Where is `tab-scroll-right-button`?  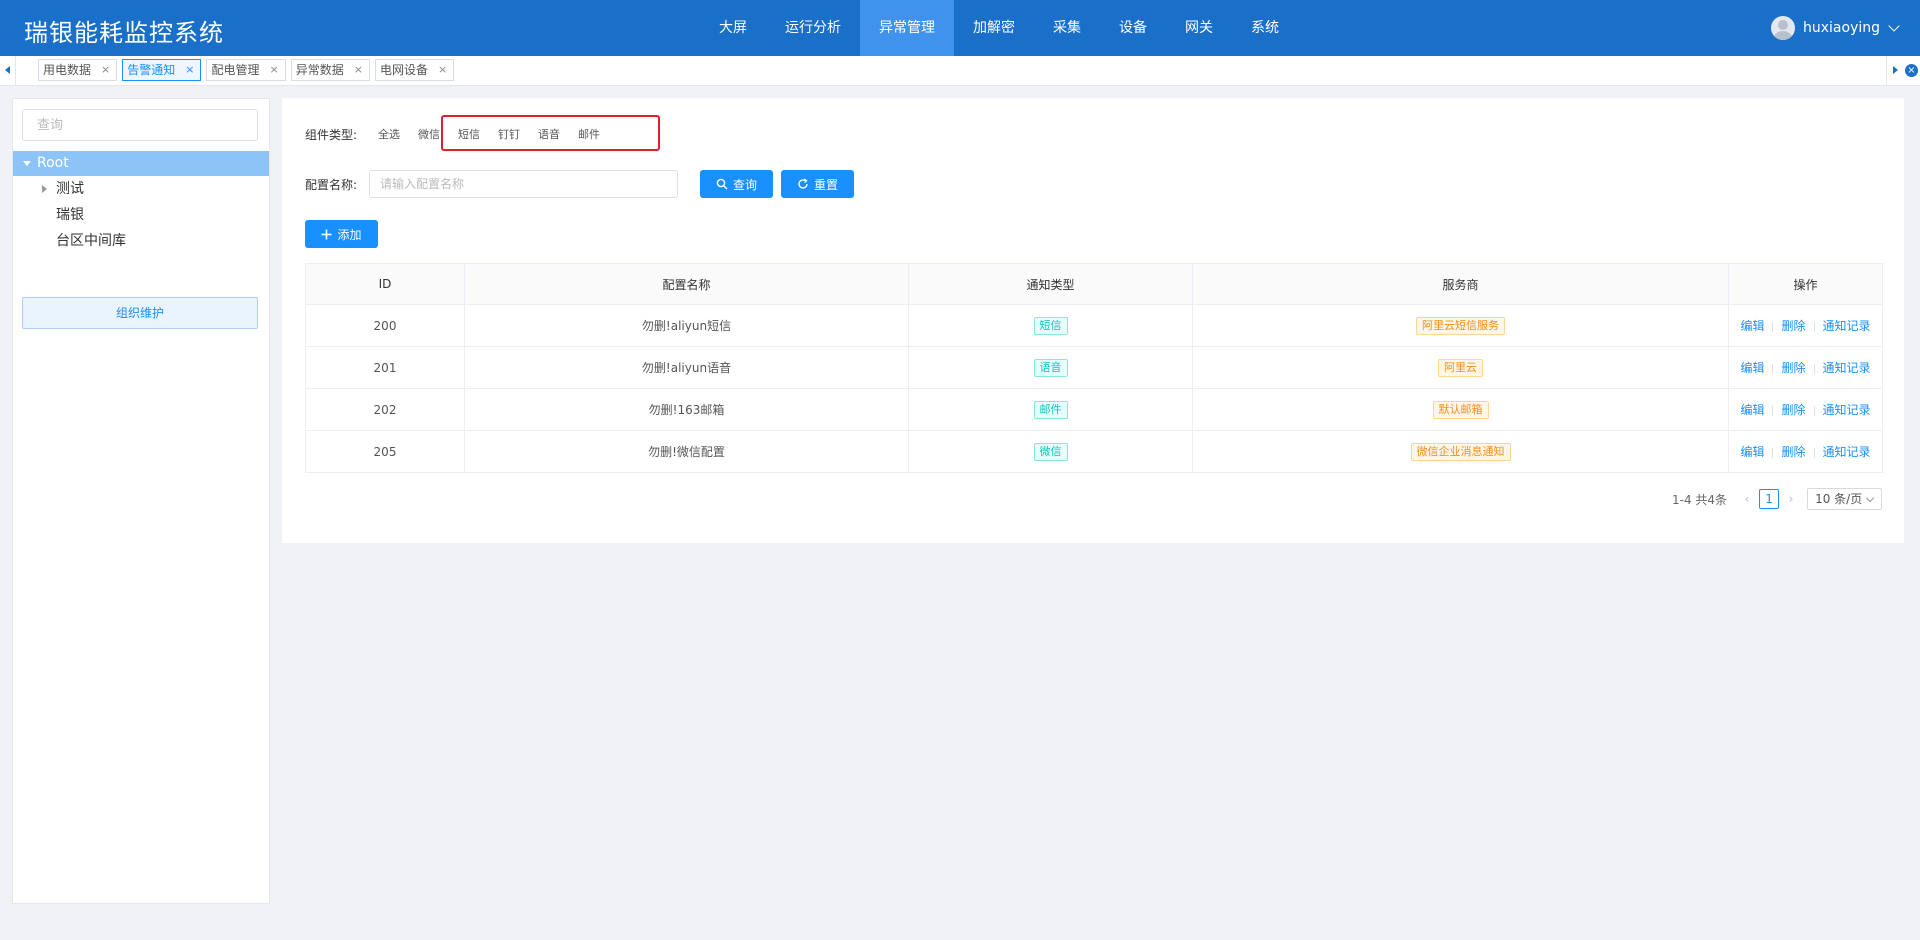 tab-scroll-right-button is located at coordinates (1894, 70).